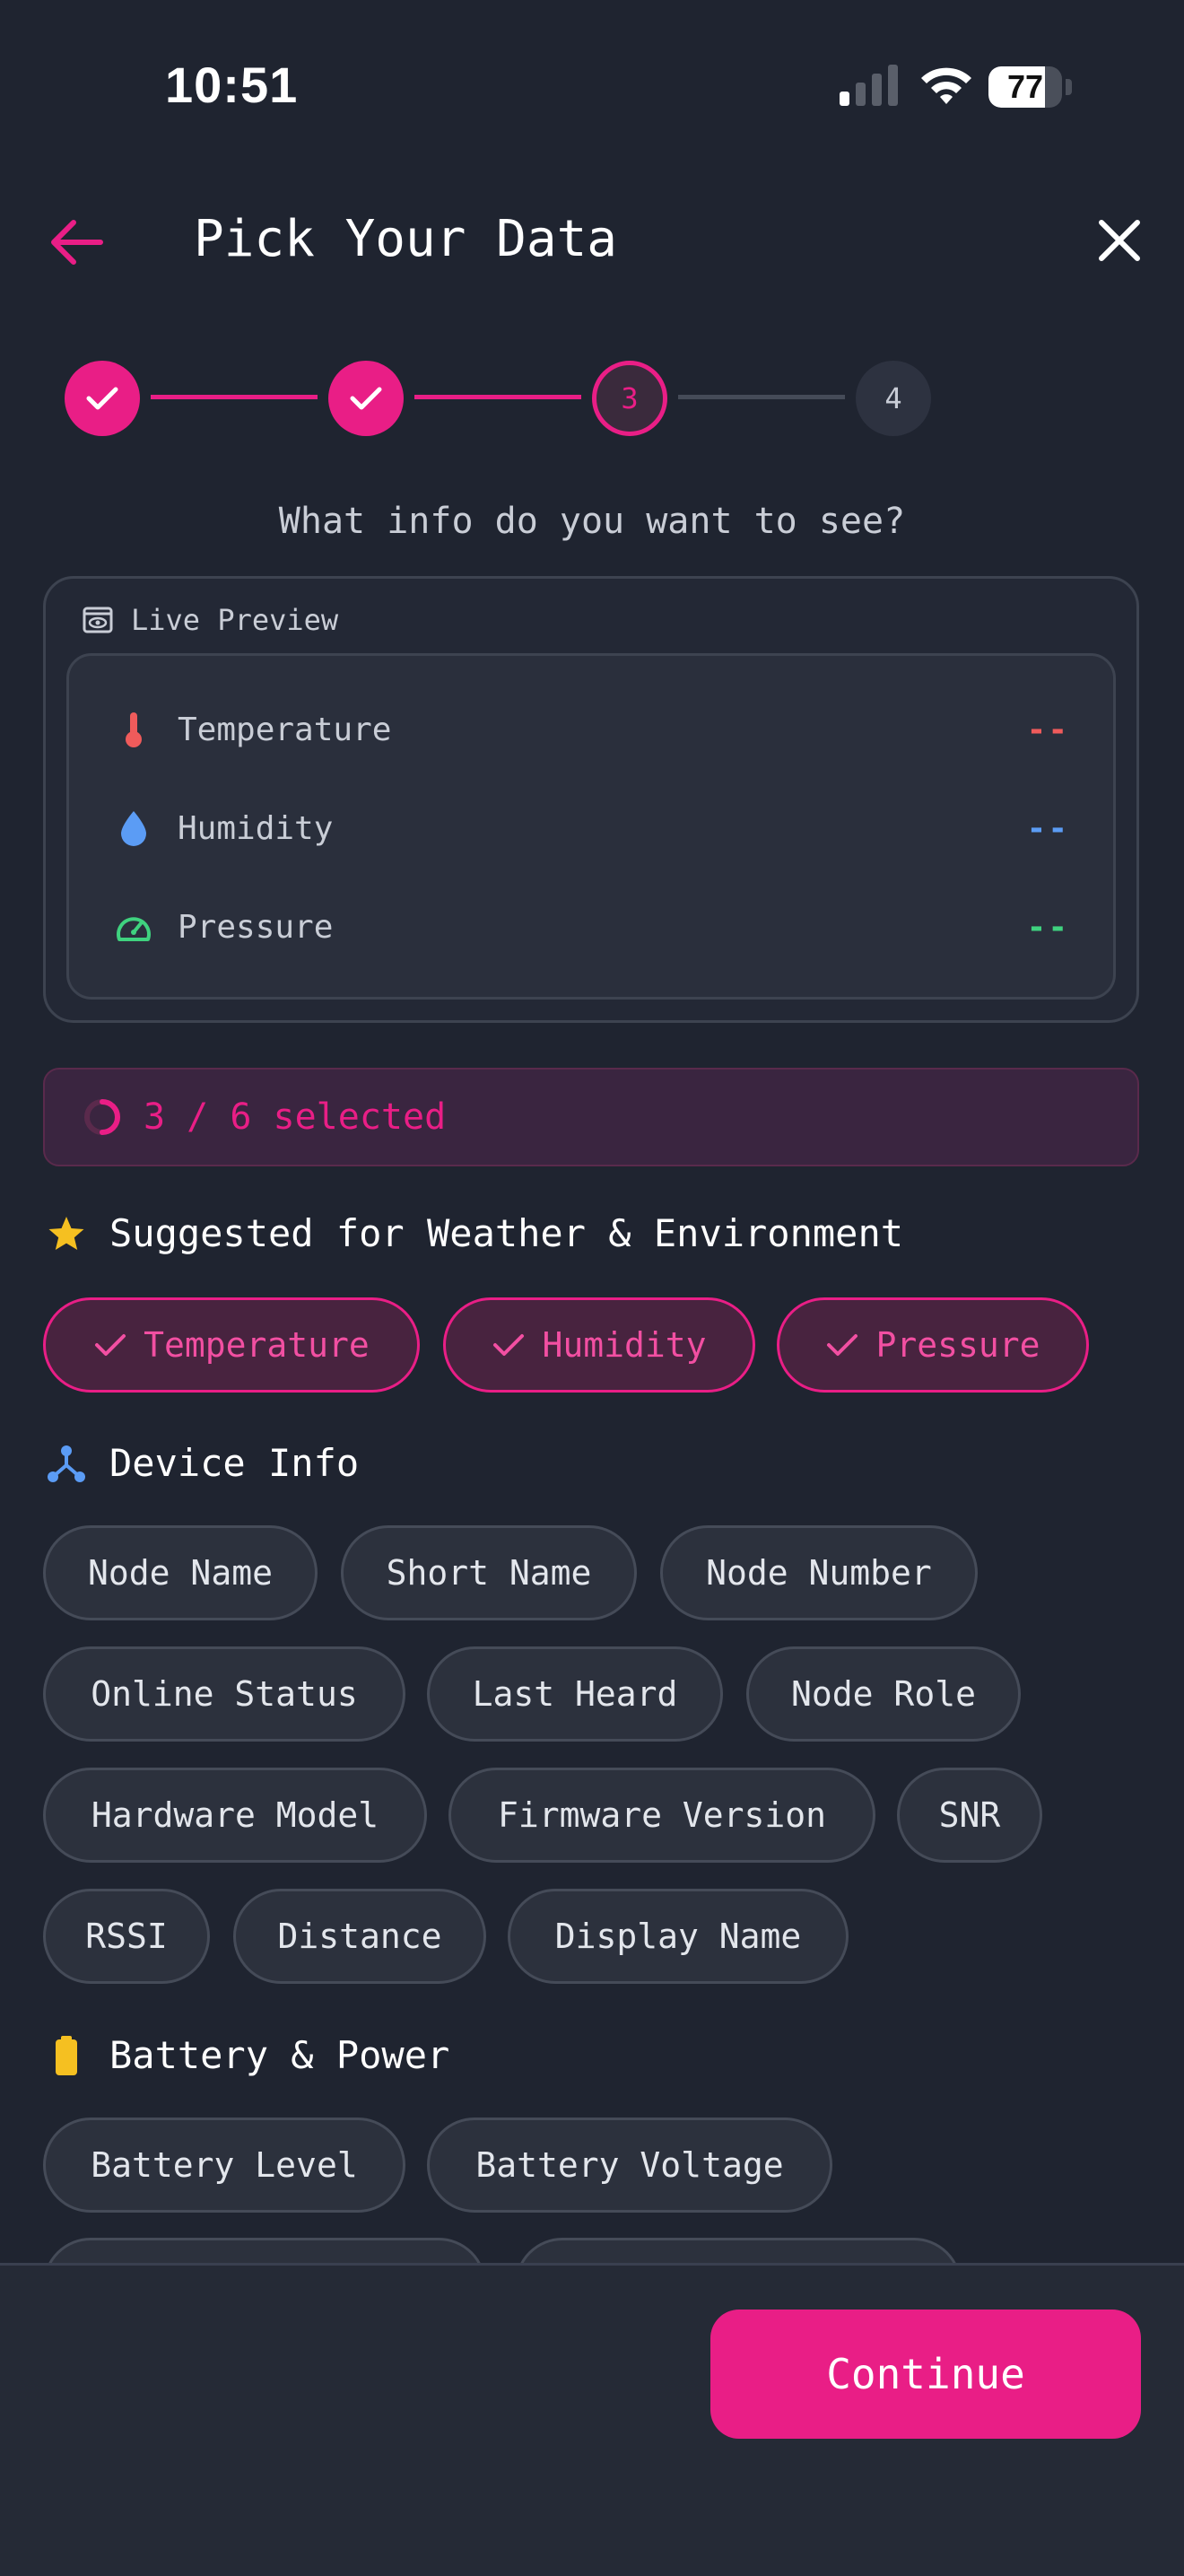  Describe the element at coordinates (296, 1117) in the screenshot. I see `selection-count-text: 3 / 6 selected` at that location.